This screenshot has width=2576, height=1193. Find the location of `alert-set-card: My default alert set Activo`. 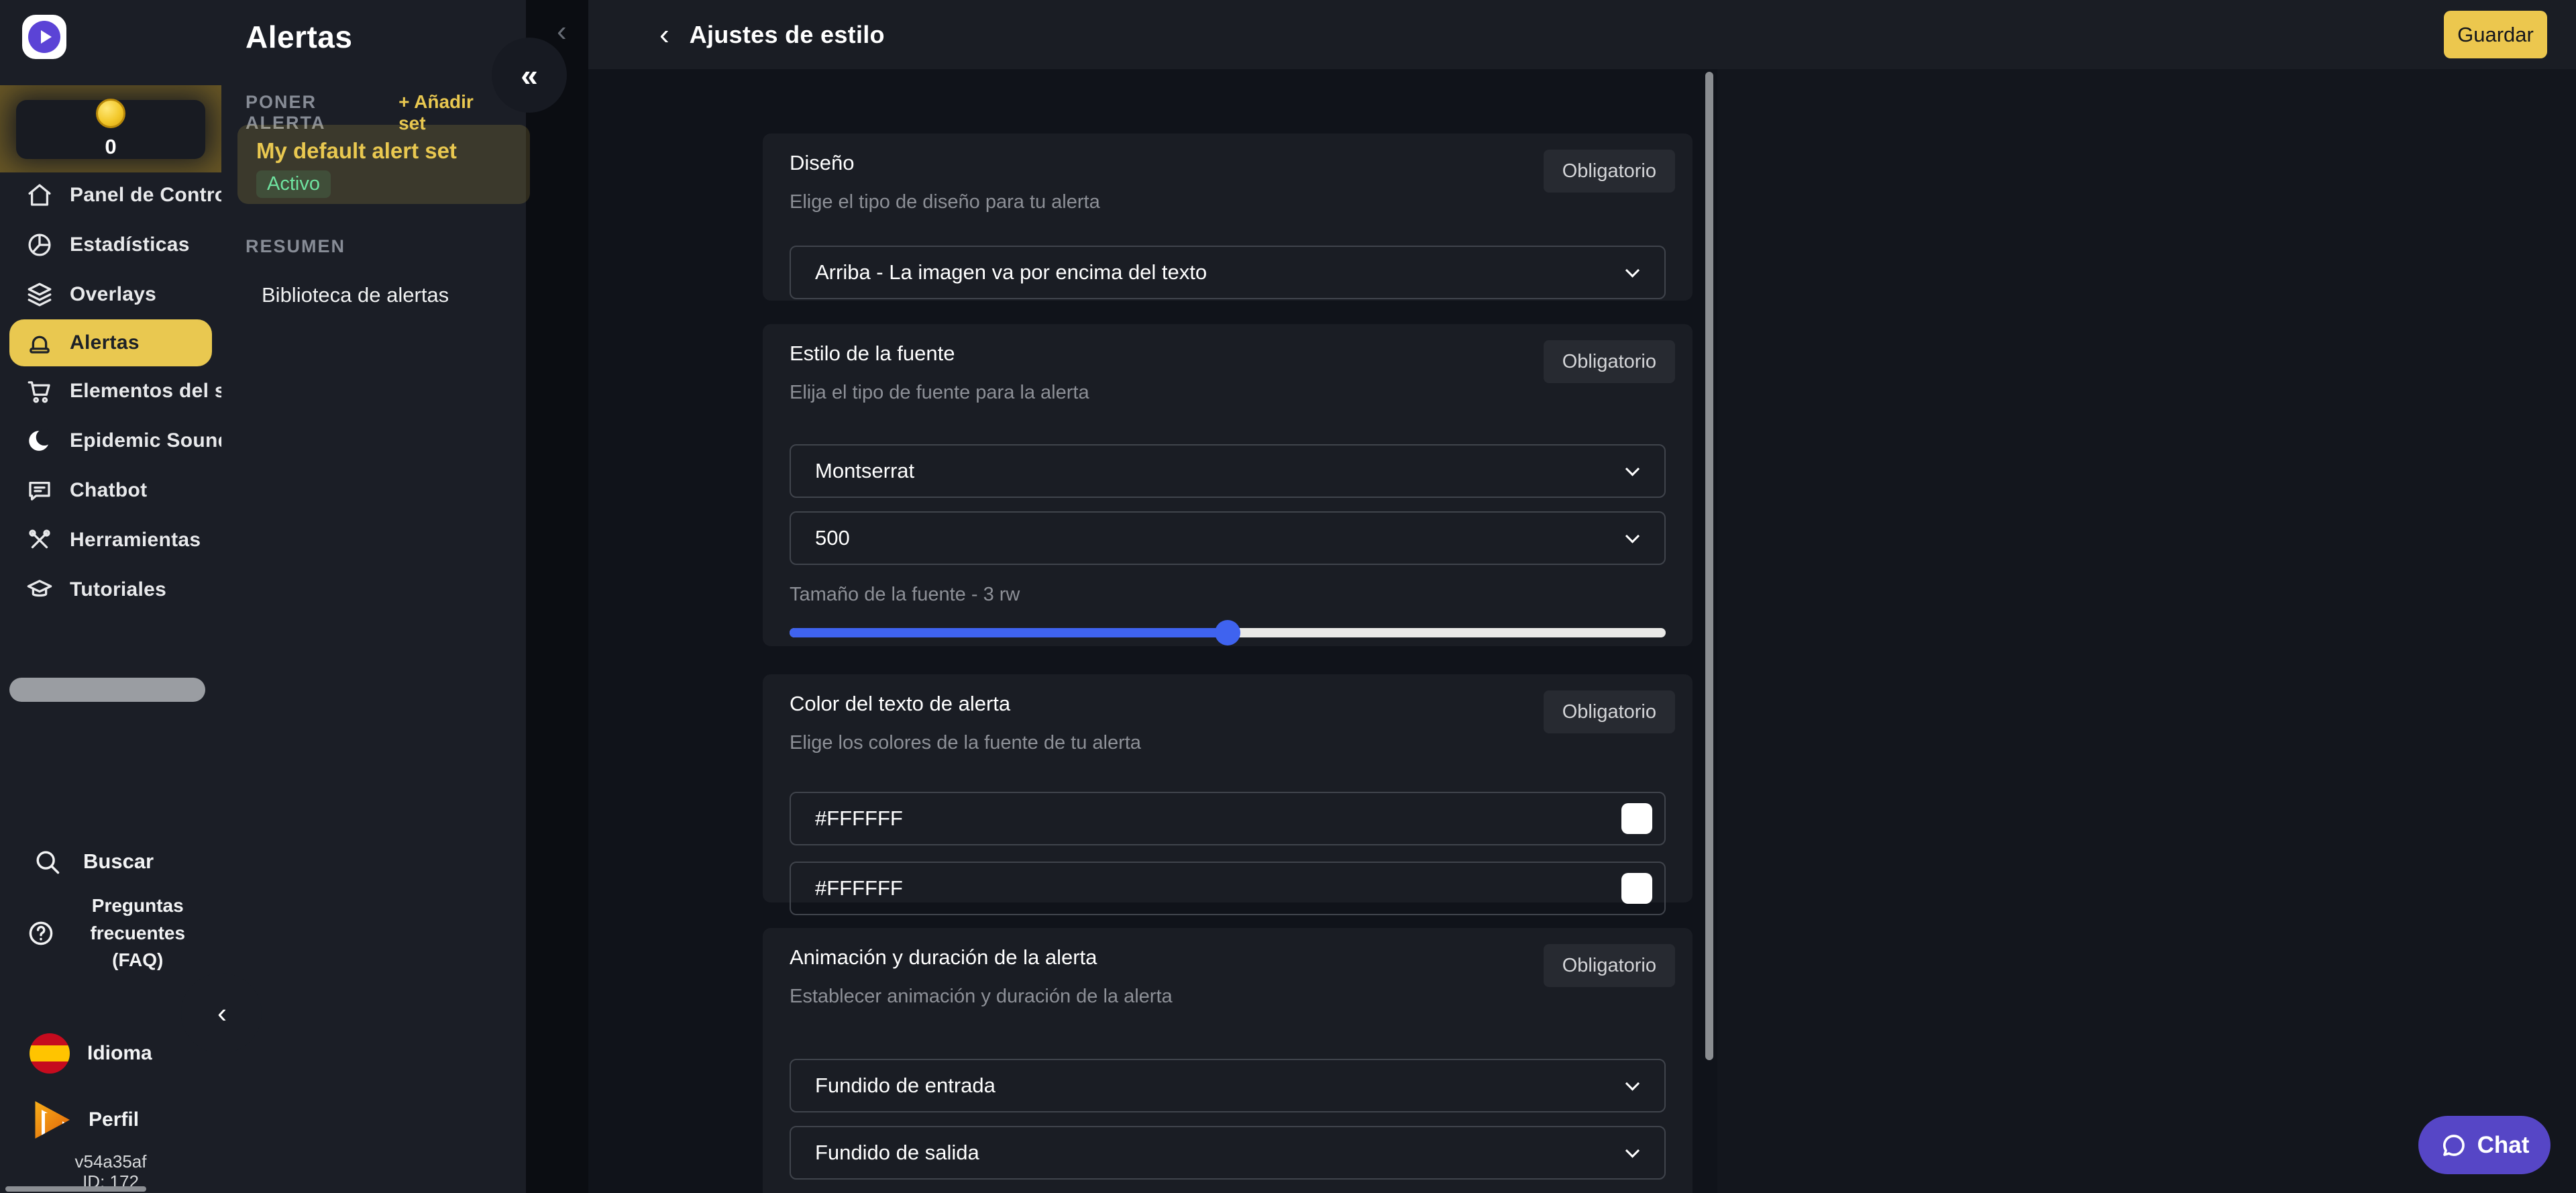

alert-set-card: My default alert set Activo is located at coordinates (383, 164).